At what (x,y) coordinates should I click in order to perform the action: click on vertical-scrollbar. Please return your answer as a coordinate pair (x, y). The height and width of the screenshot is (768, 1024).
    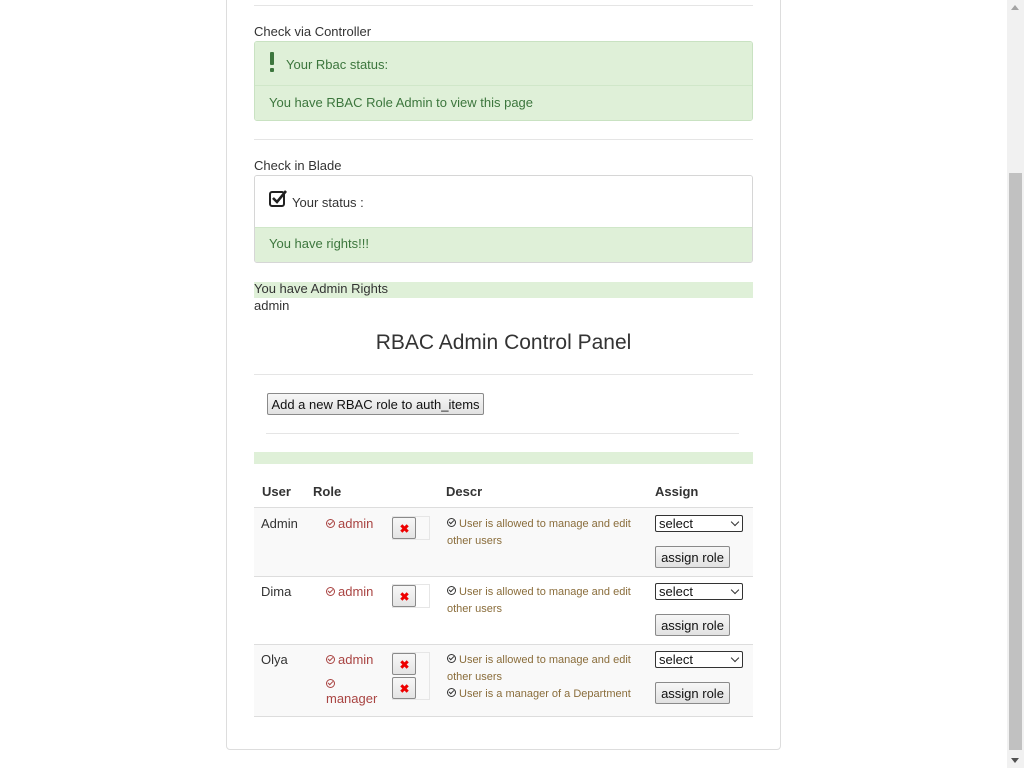
    Looking at the image, I should click on (1015, 384).